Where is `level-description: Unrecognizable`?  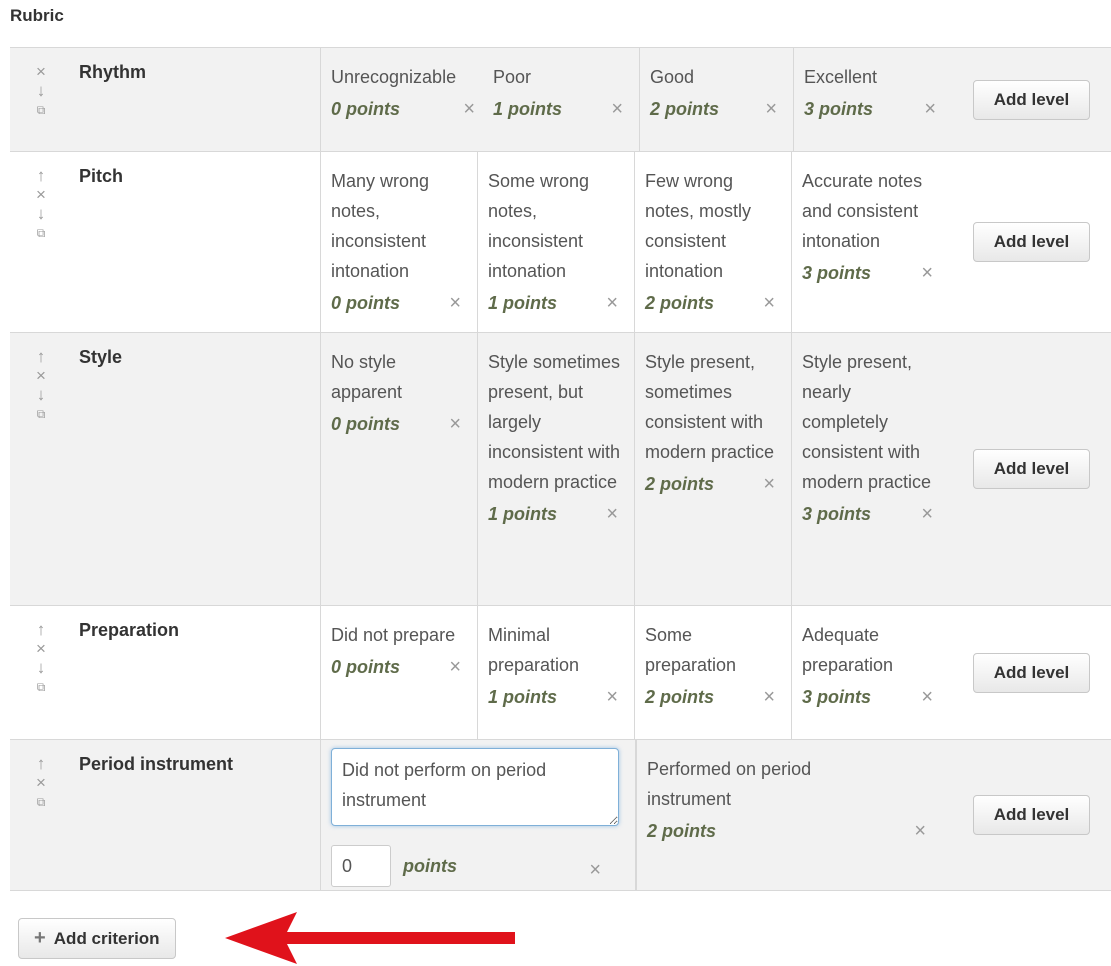 level-description: Unrecognizable is located at coordinates (406, 77).